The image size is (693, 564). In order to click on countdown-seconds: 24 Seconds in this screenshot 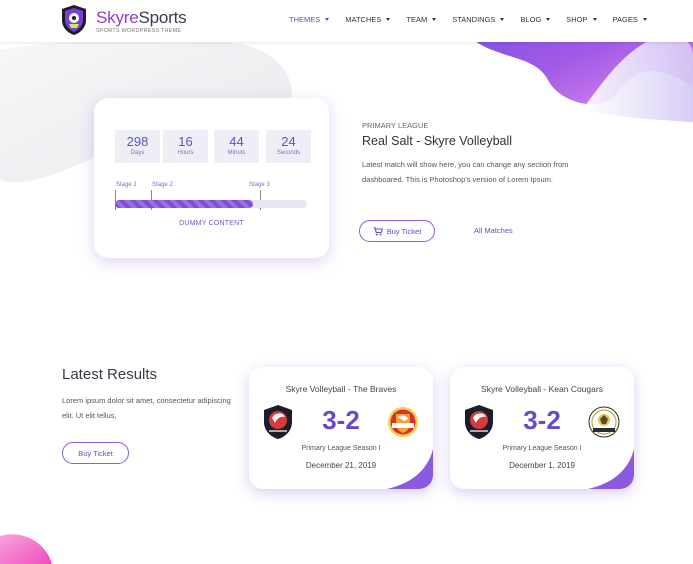, I will do `click(288, 146)`.